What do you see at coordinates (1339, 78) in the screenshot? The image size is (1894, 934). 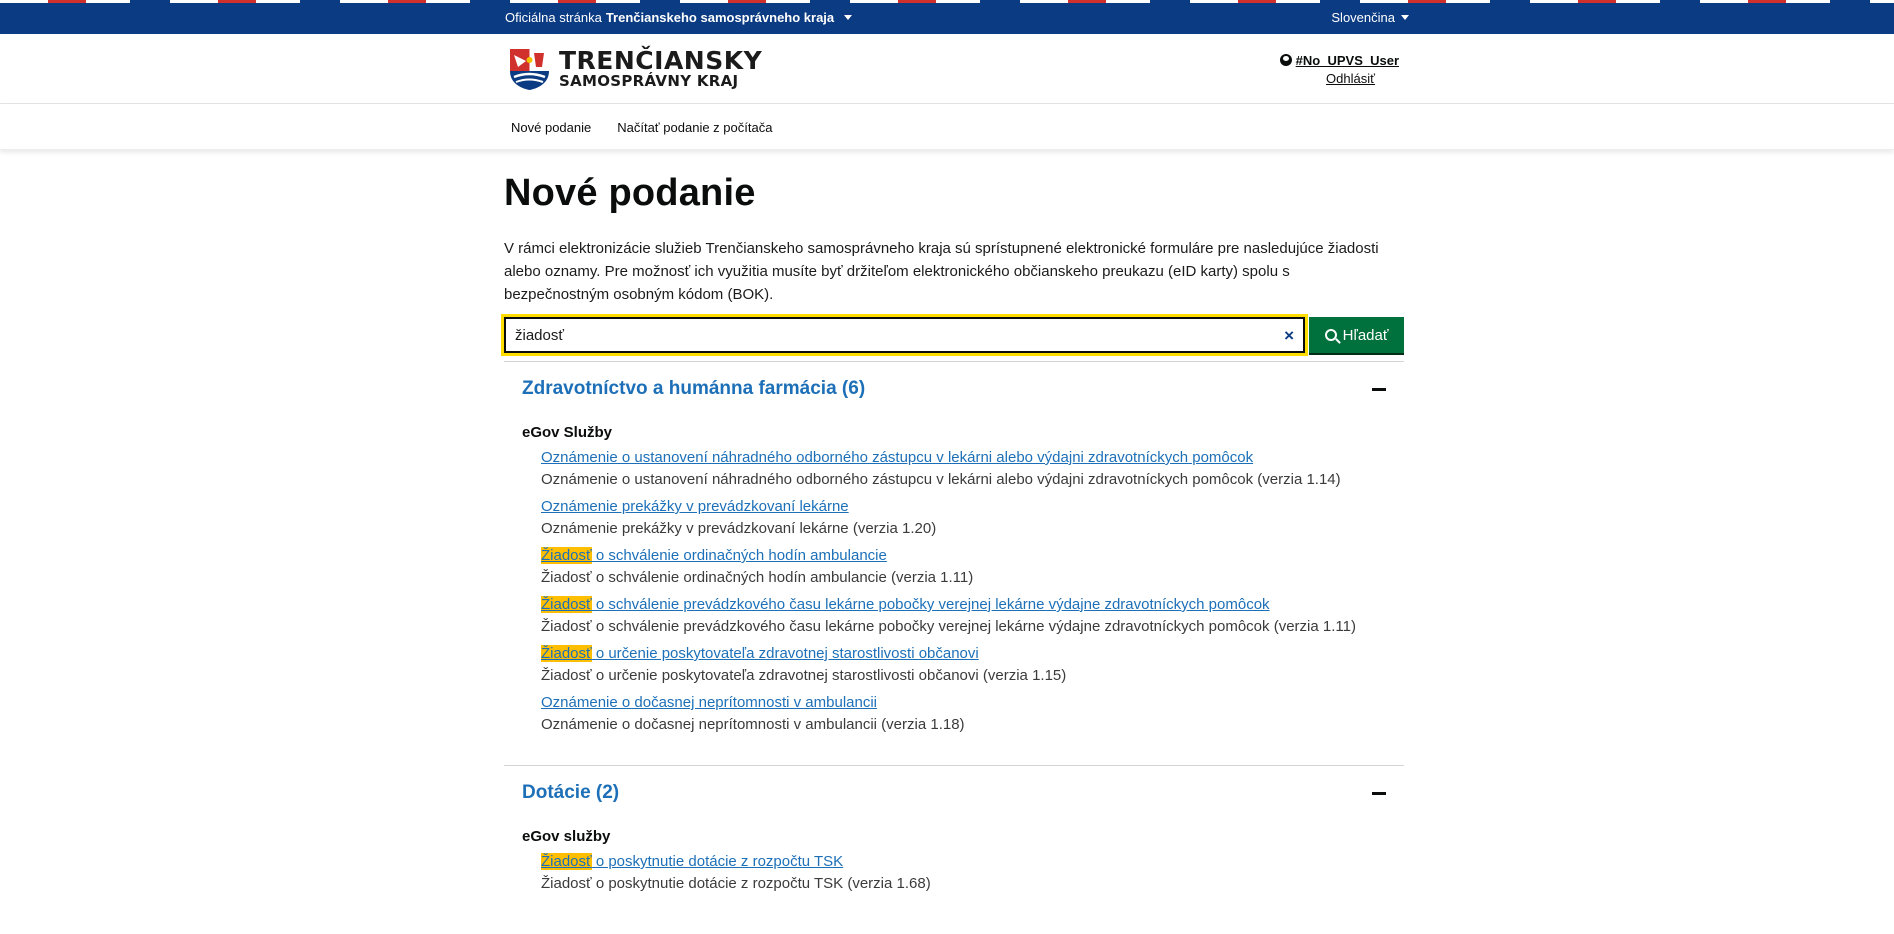 I see `logout-link: Odhlásiť` at bounding box center [1339, 78].